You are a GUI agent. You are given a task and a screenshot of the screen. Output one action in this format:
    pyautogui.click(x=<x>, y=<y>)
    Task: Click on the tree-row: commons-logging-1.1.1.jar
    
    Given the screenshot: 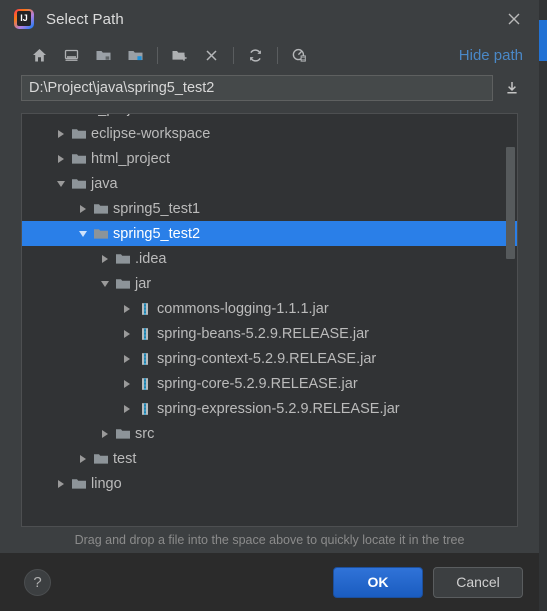 What is the action you would take?
    pyautogui.click(x=269, y=308)
    